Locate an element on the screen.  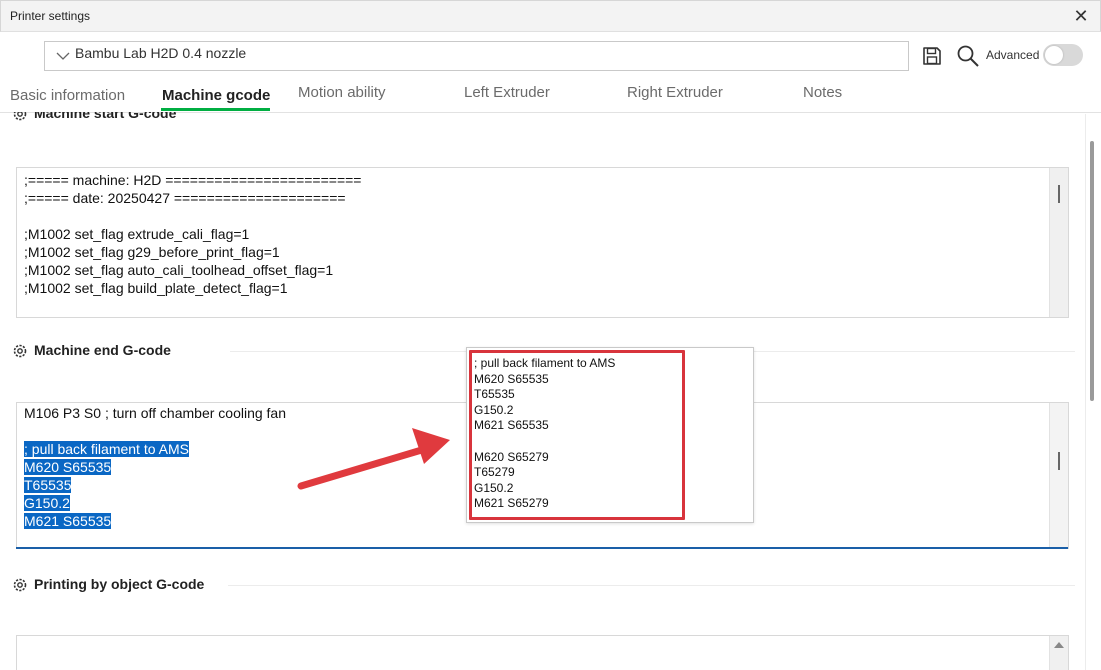
start-header-clip: Machine start G-code is located at coordinates (542, 117).